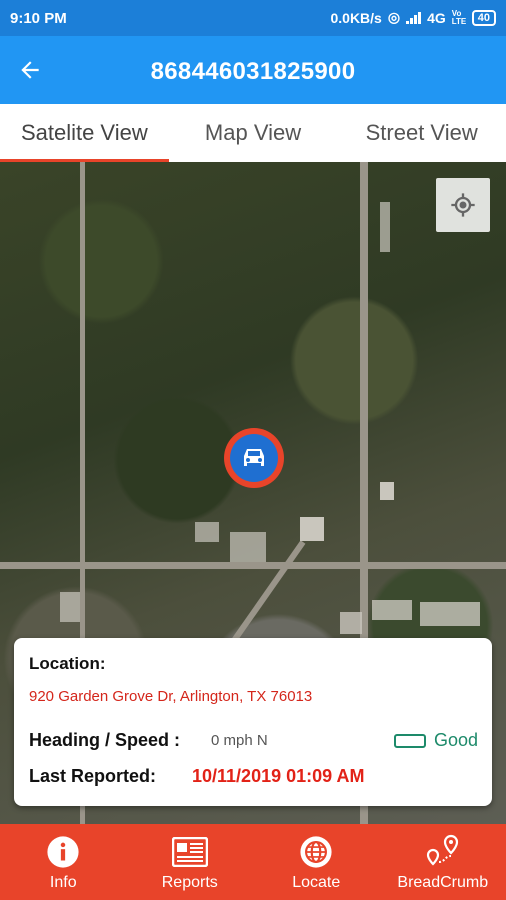 This screenshot has height=900, width=506. I want to click on location-address: 920 Garden Grove Dr, Arlington, TX 76013, so click(171, 696).